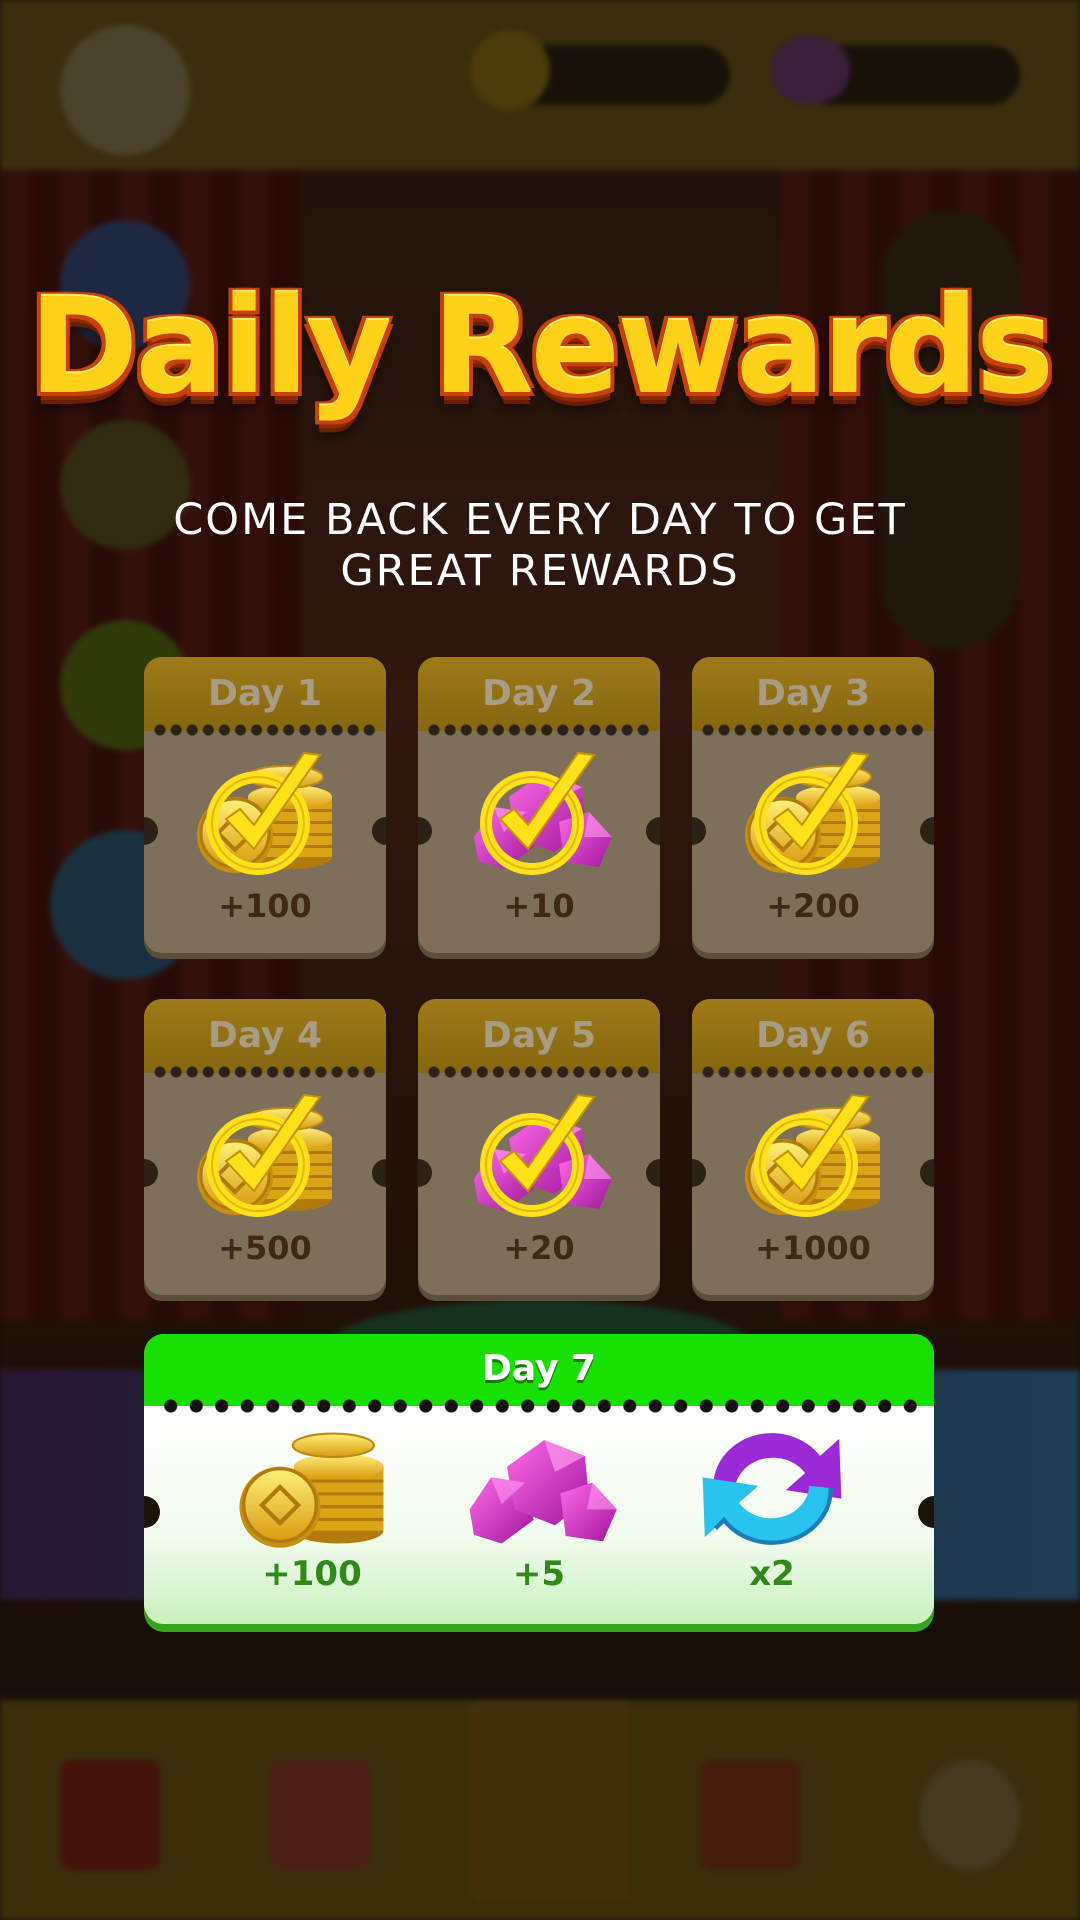 The image size is (1080, 1920). Describe the element at coordinates (772, 1574) in the screenshot. I see `reward-amount: x2` at that location.